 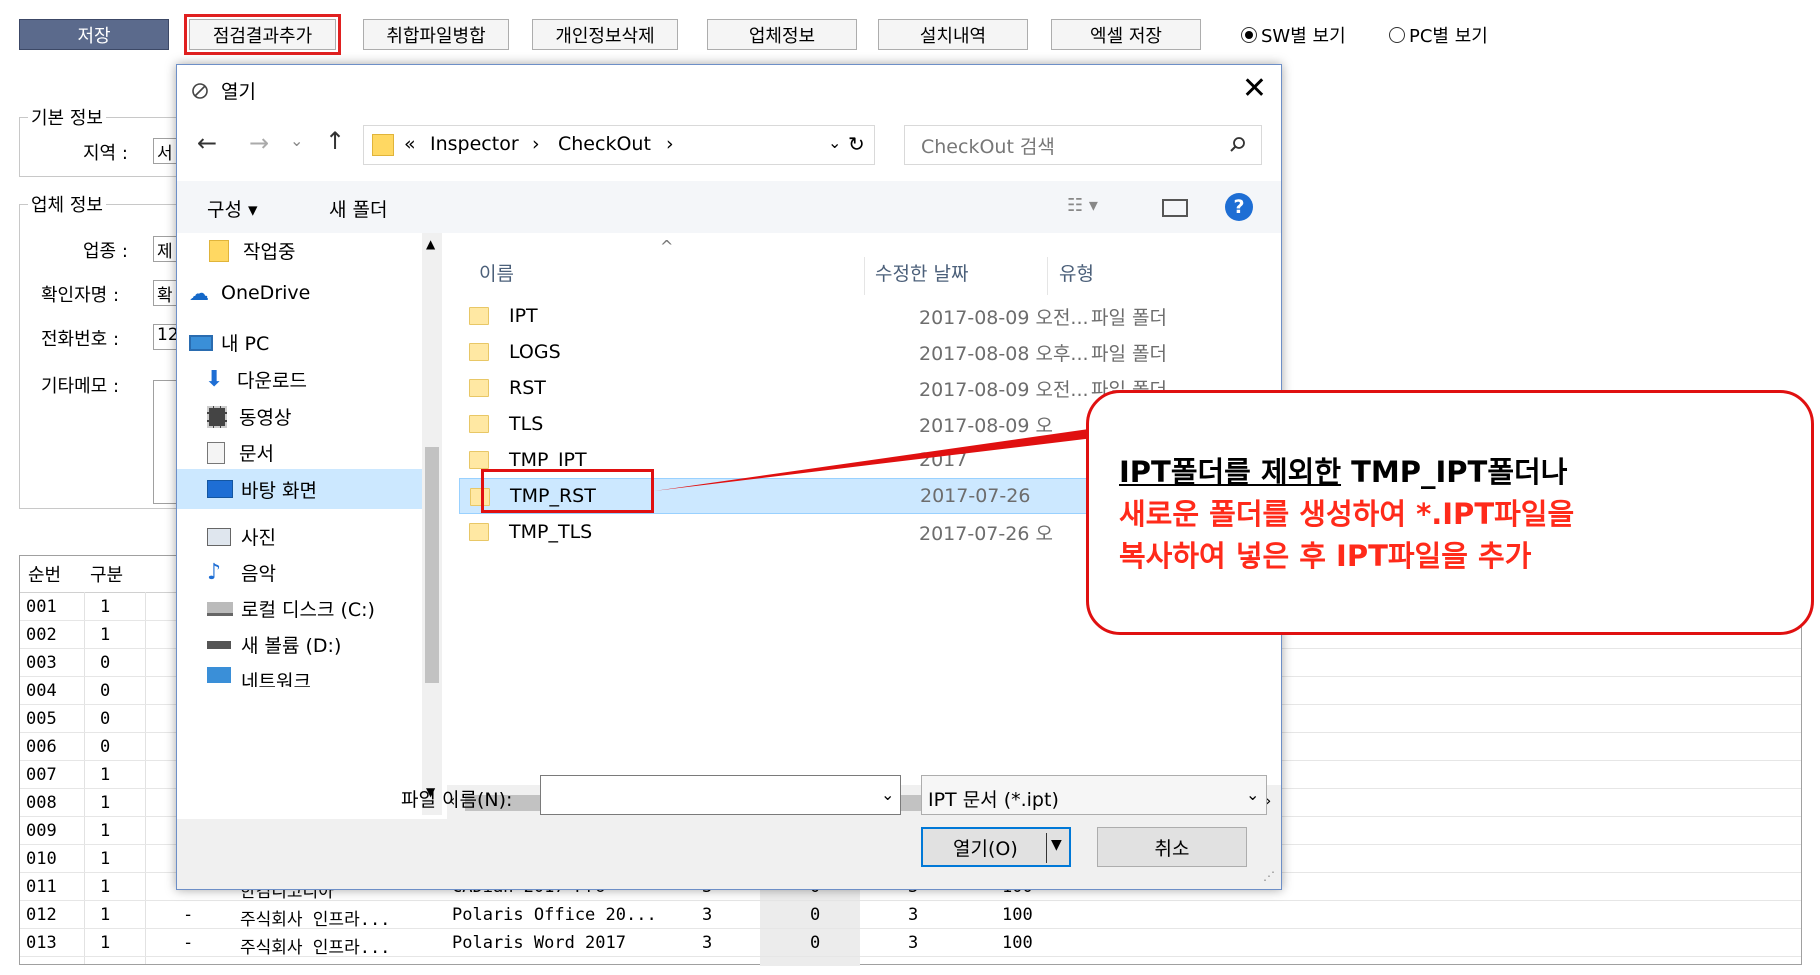 I want to click on callout-line1: IPT폴더를 제외한 TMP_IPT폴더나, so click(x=1346, y=472).